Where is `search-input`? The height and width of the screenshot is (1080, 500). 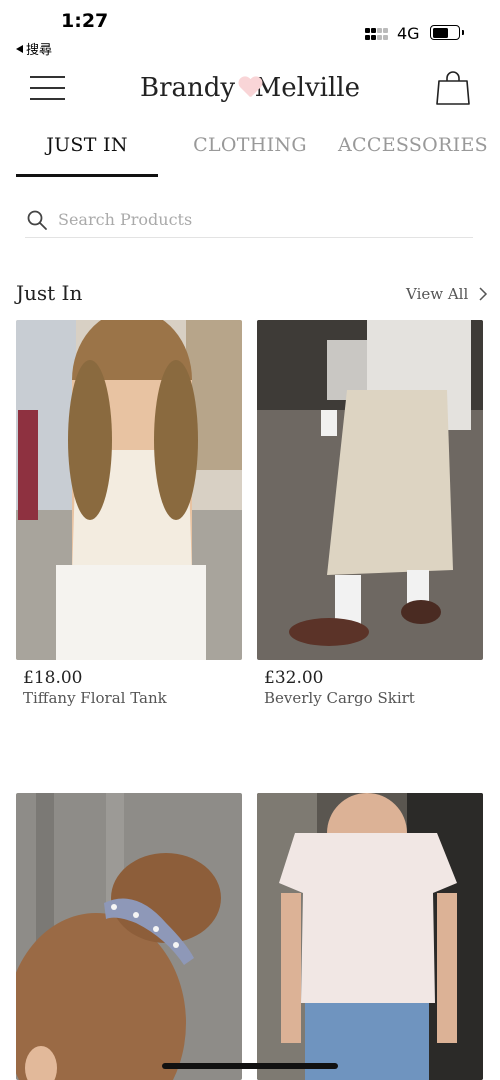
search-input is located at coordinates (258, 219).